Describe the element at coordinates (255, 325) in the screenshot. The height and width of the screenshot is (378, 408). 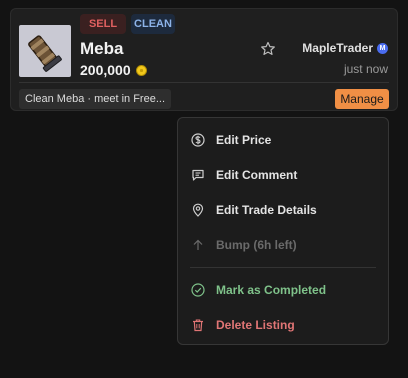
I see `menu-label: Delete Listing` at that location.